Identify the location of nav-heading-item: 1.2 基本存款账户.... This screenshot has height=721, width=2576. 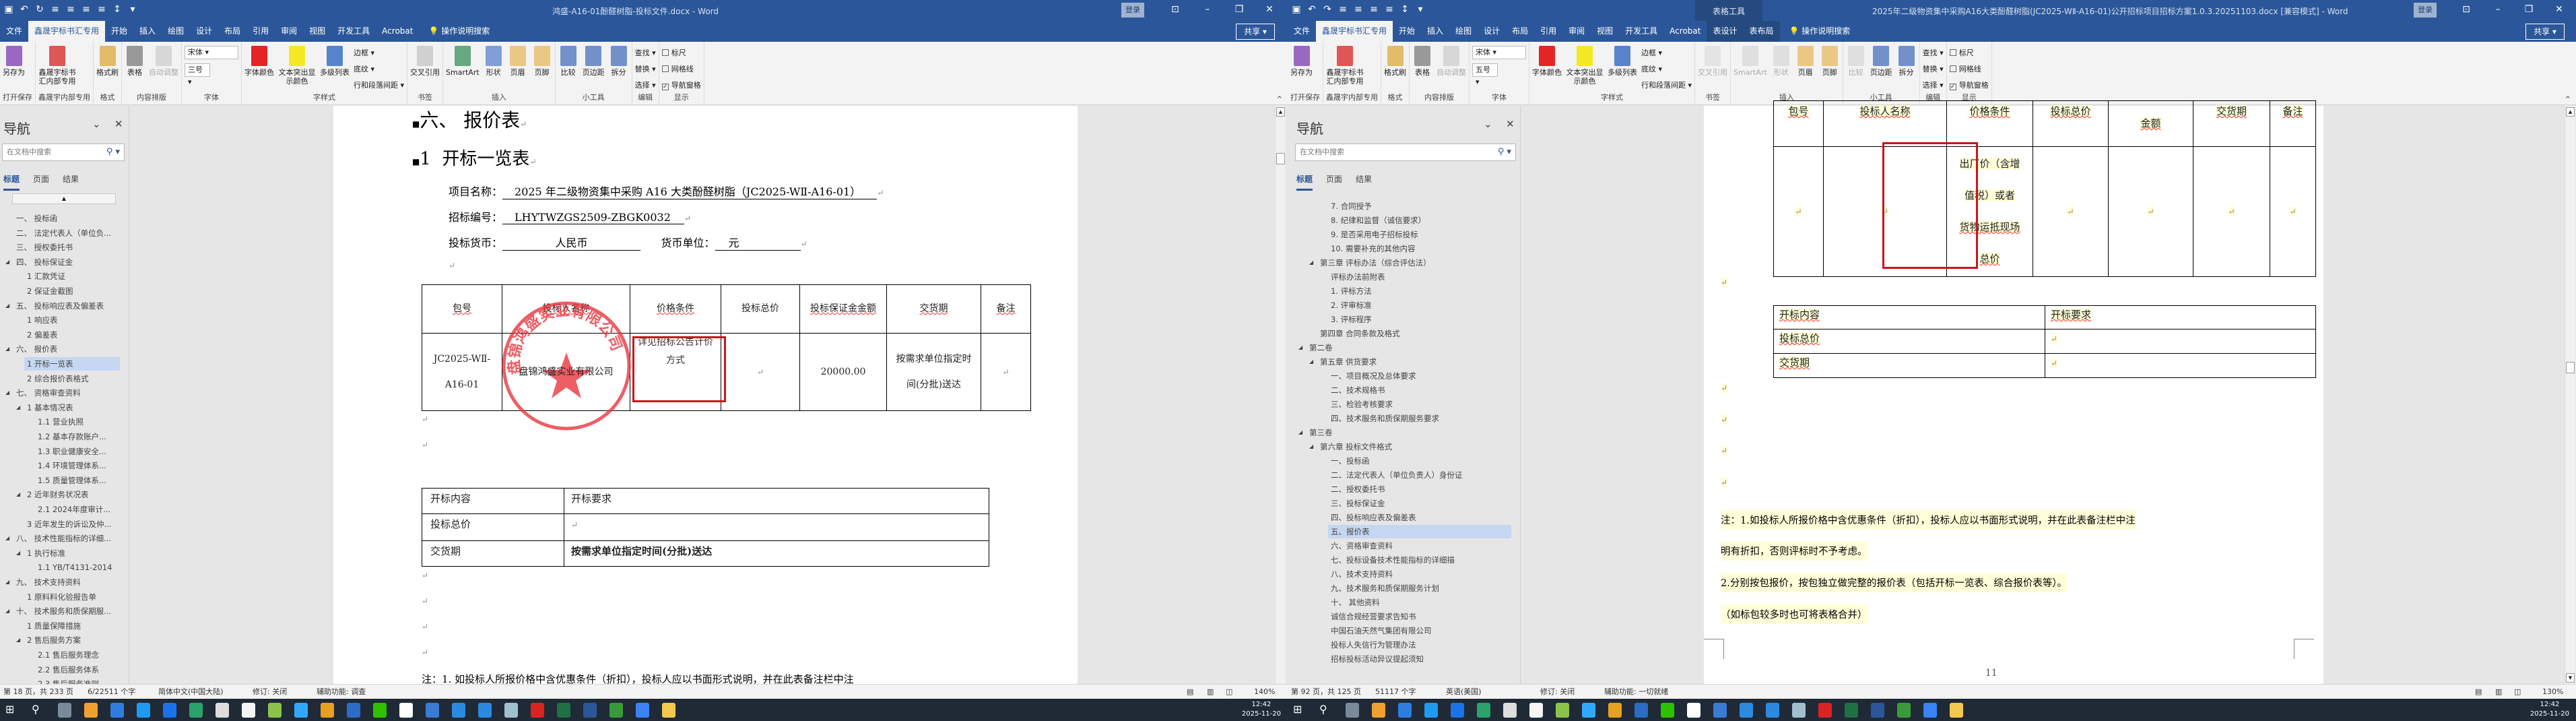
(70, 436).